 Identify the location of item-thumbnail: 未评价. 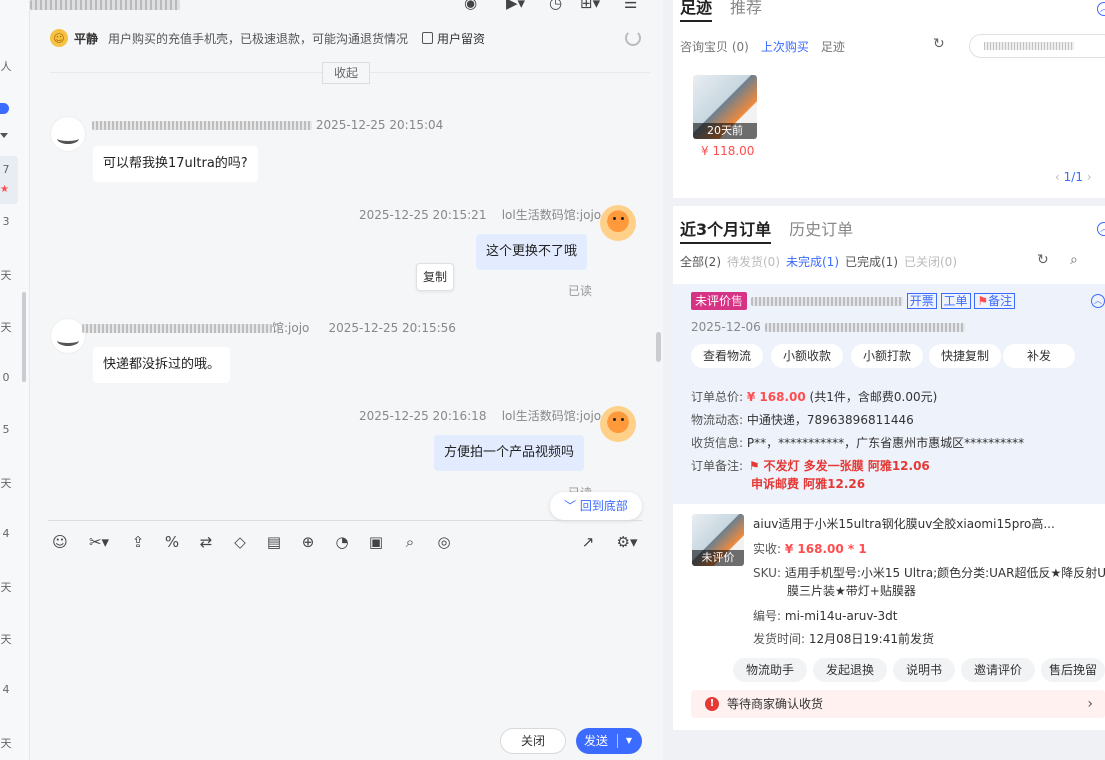
(718, 540).